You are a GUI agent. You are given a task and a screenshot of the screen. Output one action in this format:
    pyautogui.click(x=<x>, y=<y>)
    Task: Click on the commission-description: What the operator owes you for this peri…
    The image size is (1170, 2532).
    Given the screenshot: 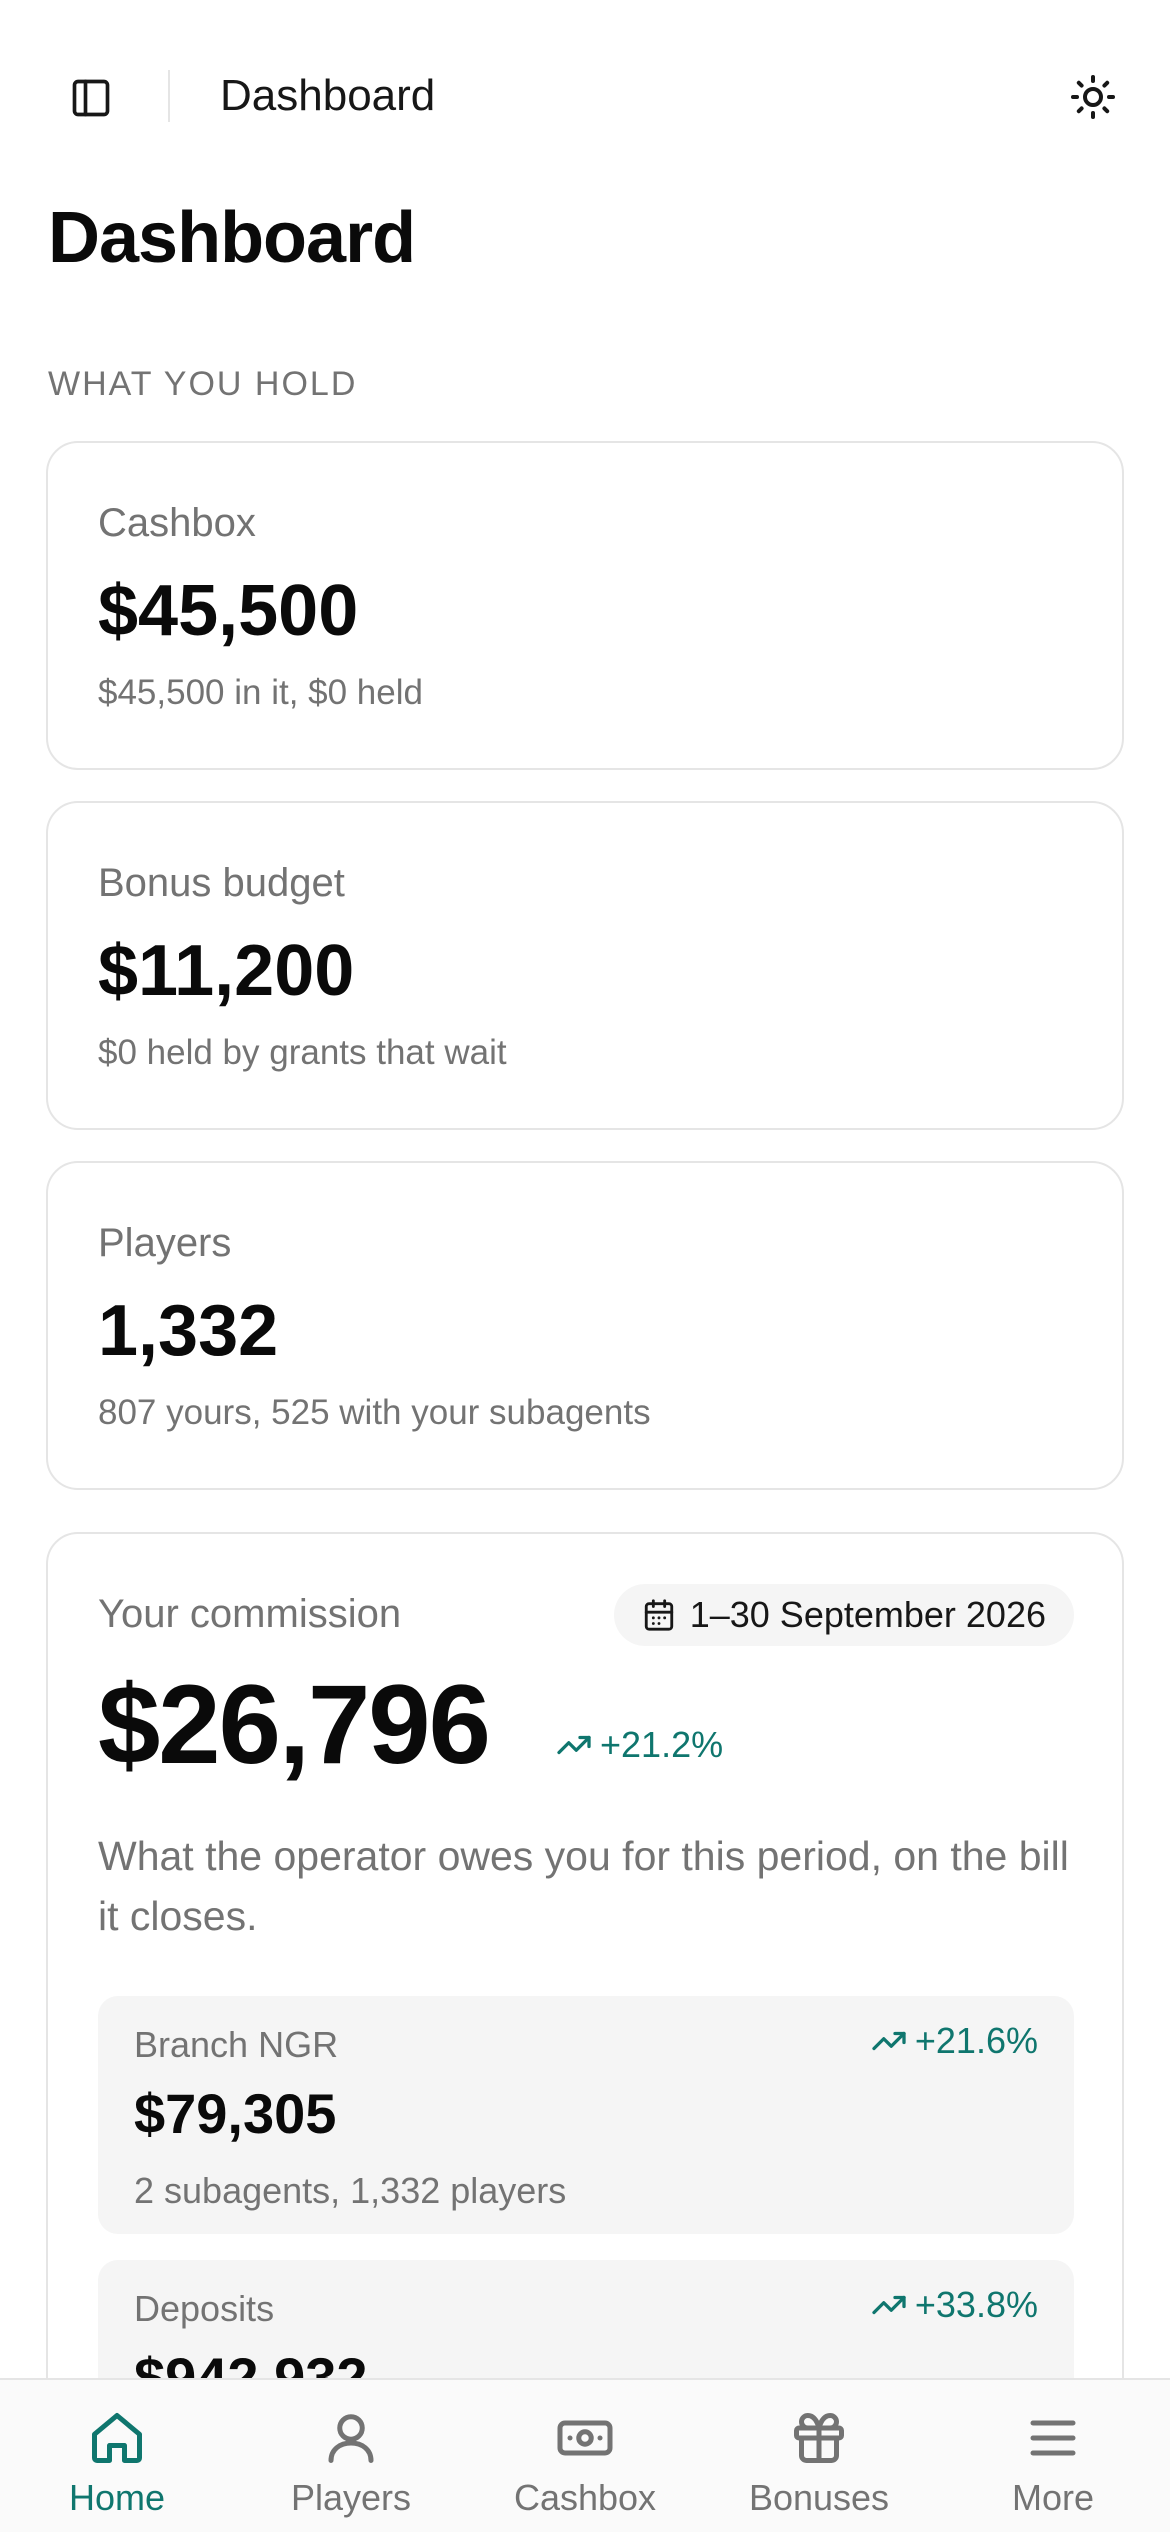 What is the action you would take?
    pyautogui.click(x=583, y=1886)
    